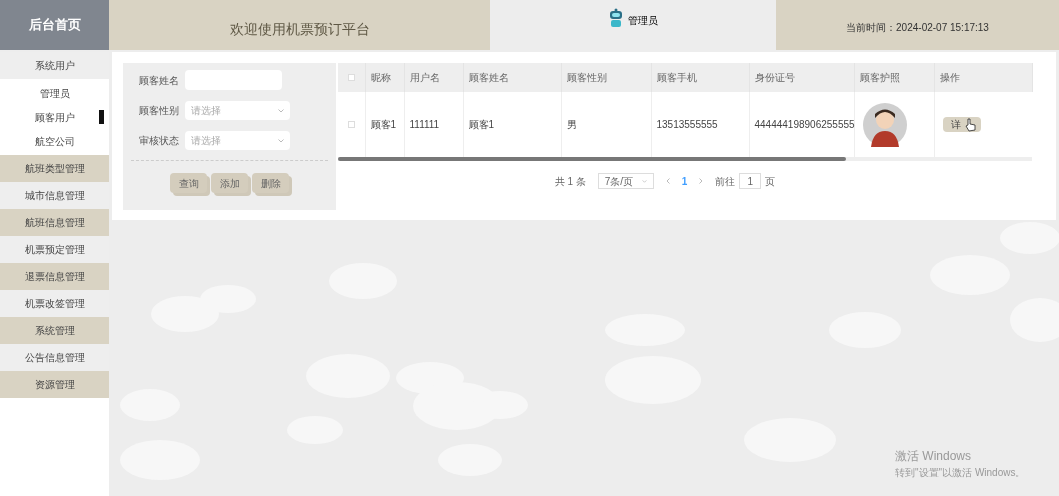  Describe the element at coordinates (970, 125) in the screenshot. I see `pointer-cursor-icon` at that location.